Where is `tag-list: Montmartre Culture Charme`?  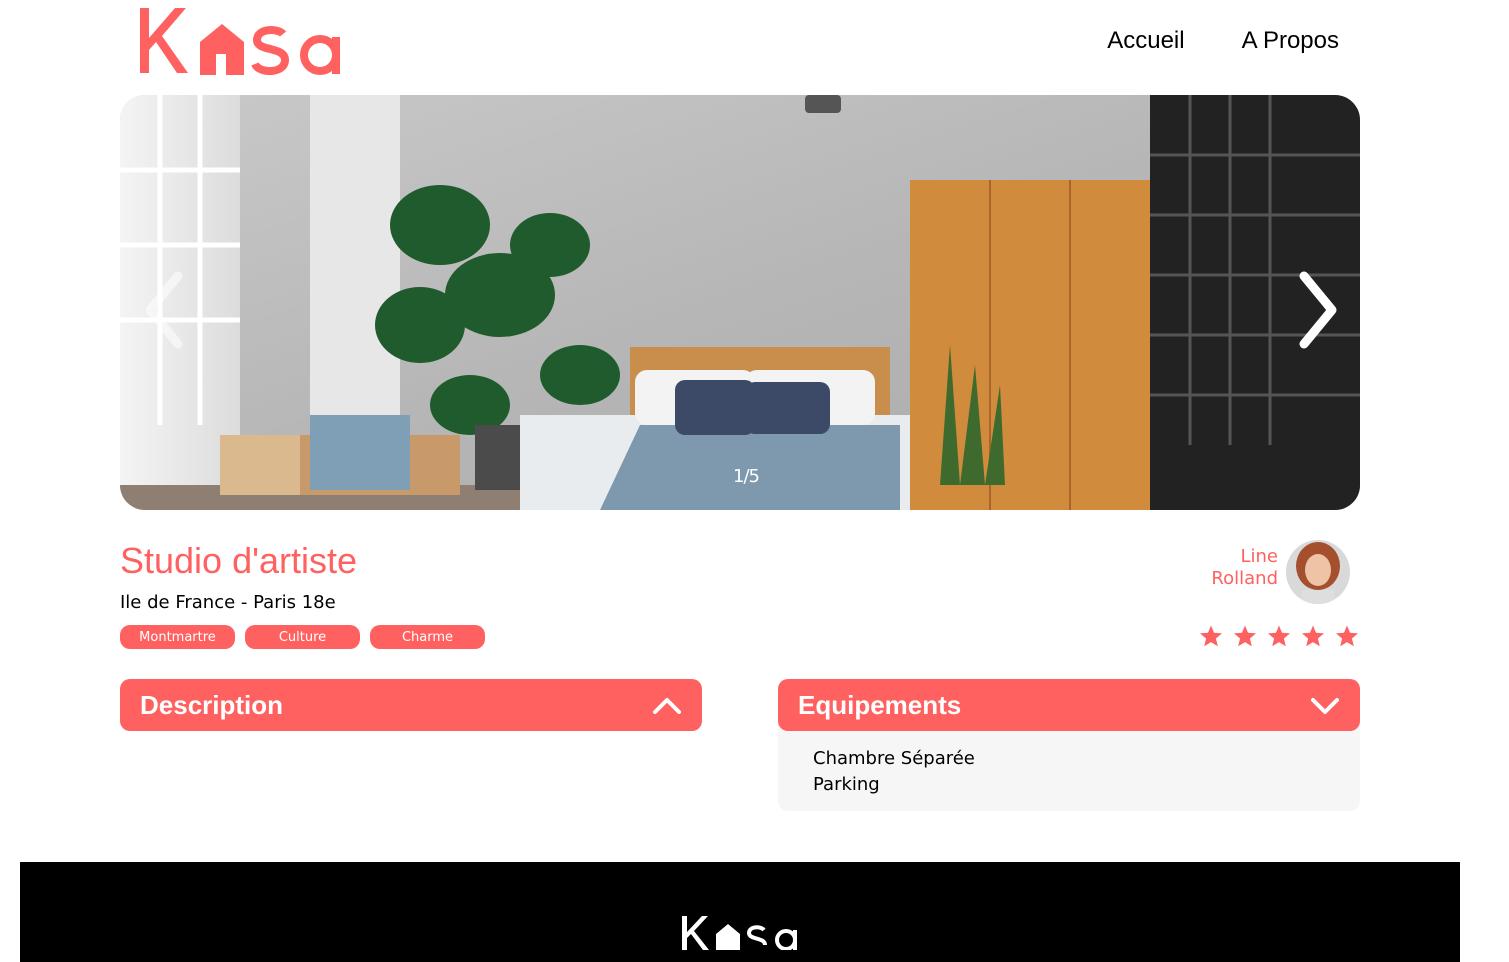
tag-list: Montmartre Culture Charme is located at coordinates (302, 637).